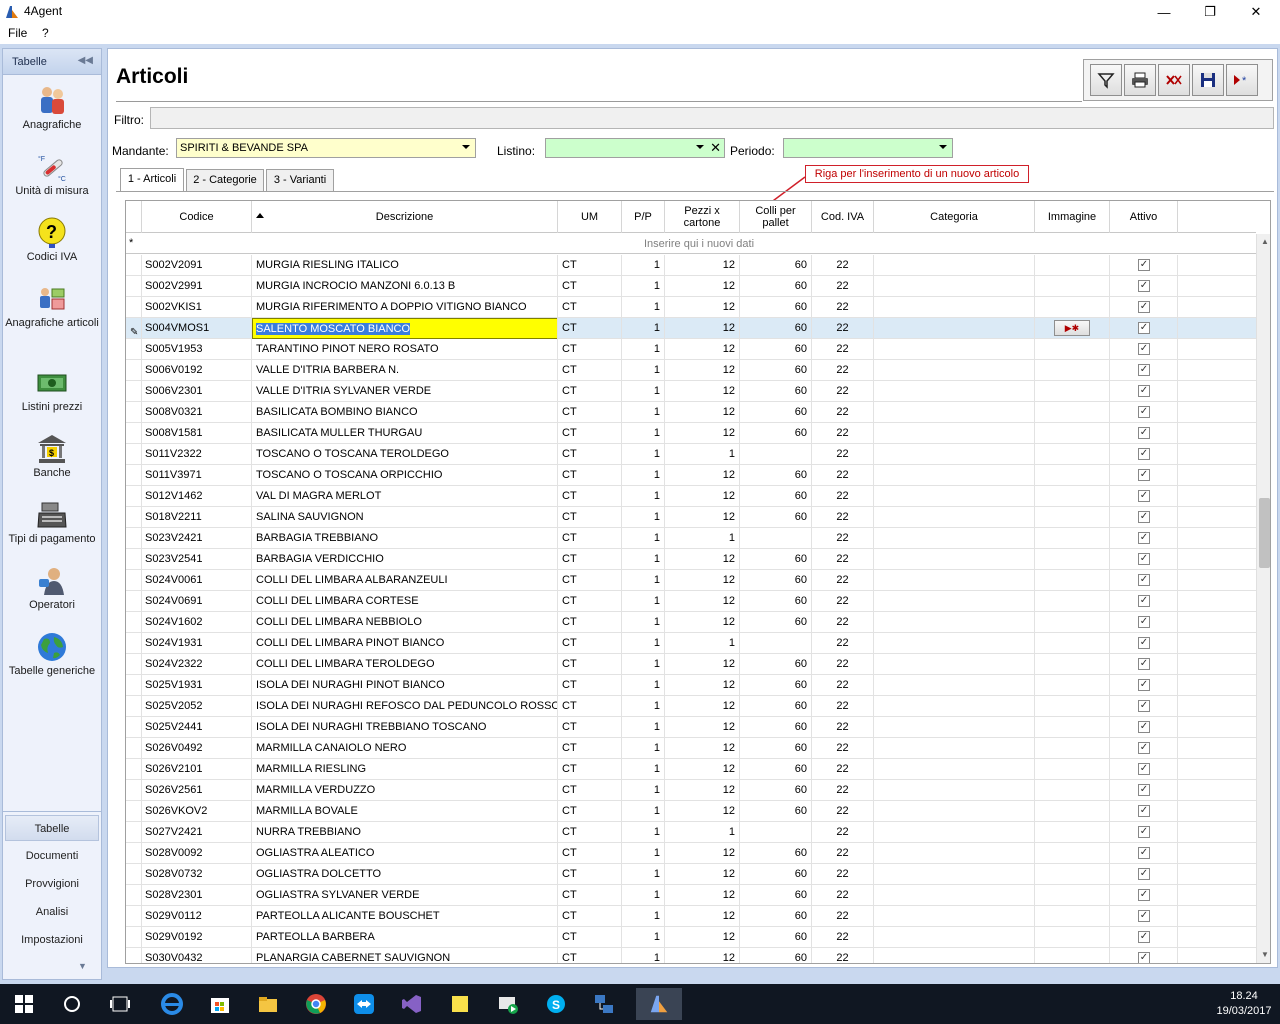  Describe the element at coordinates (197, 853) in the screenshot. I see `cell-codice: S028V0092` at that location.